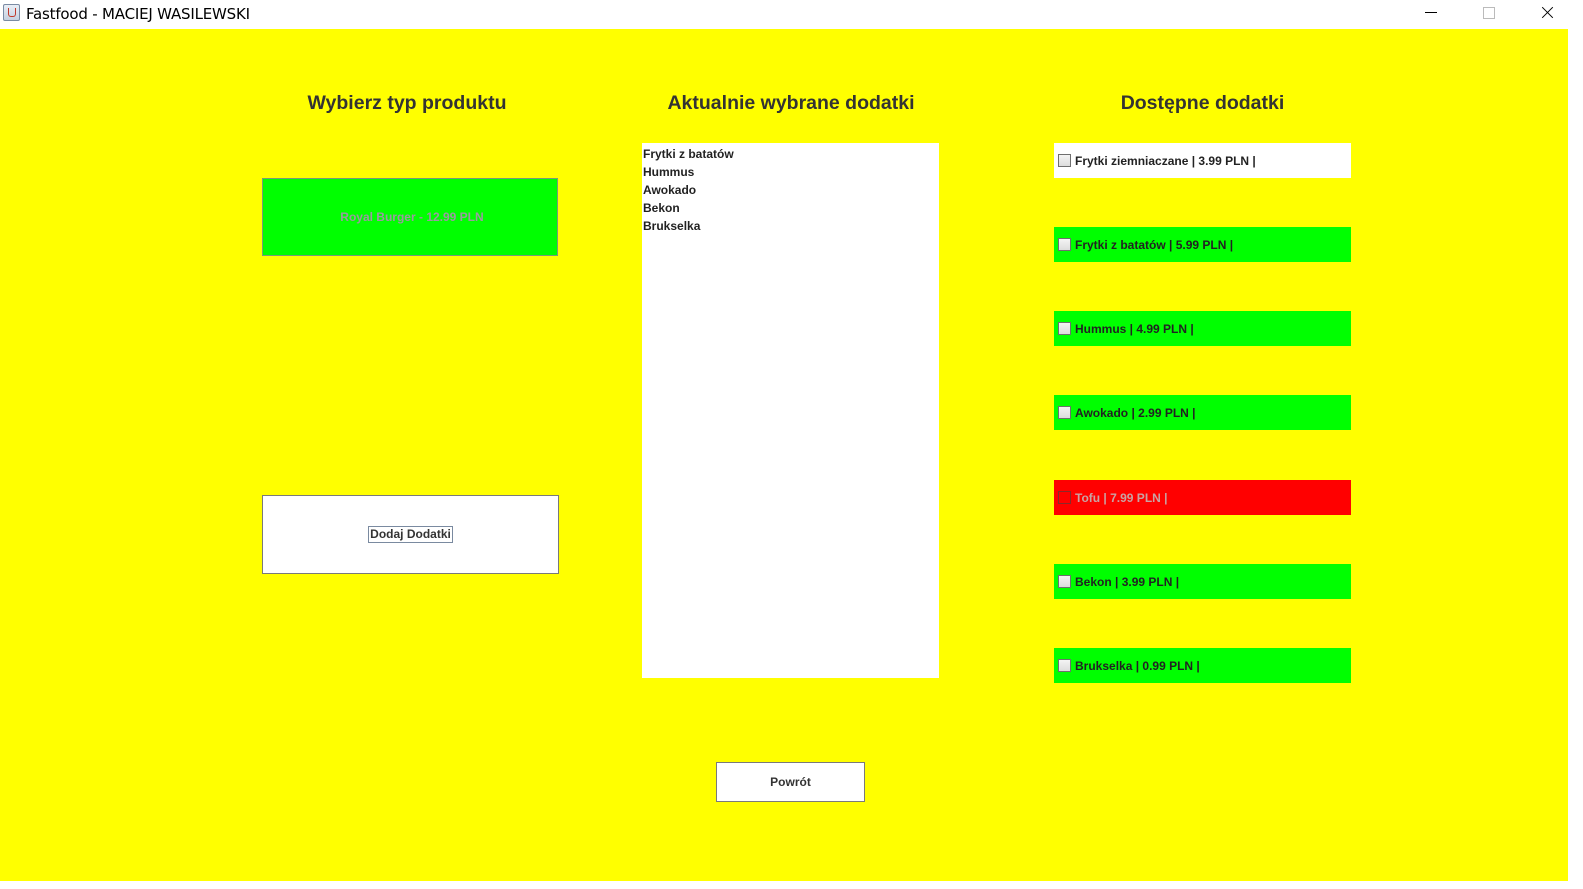 Image resolution: width=1583 pixels, height=889 pixels. Describe the element at coordinates (1547, 14) in the screenshot. I see `close-icon` at that location.